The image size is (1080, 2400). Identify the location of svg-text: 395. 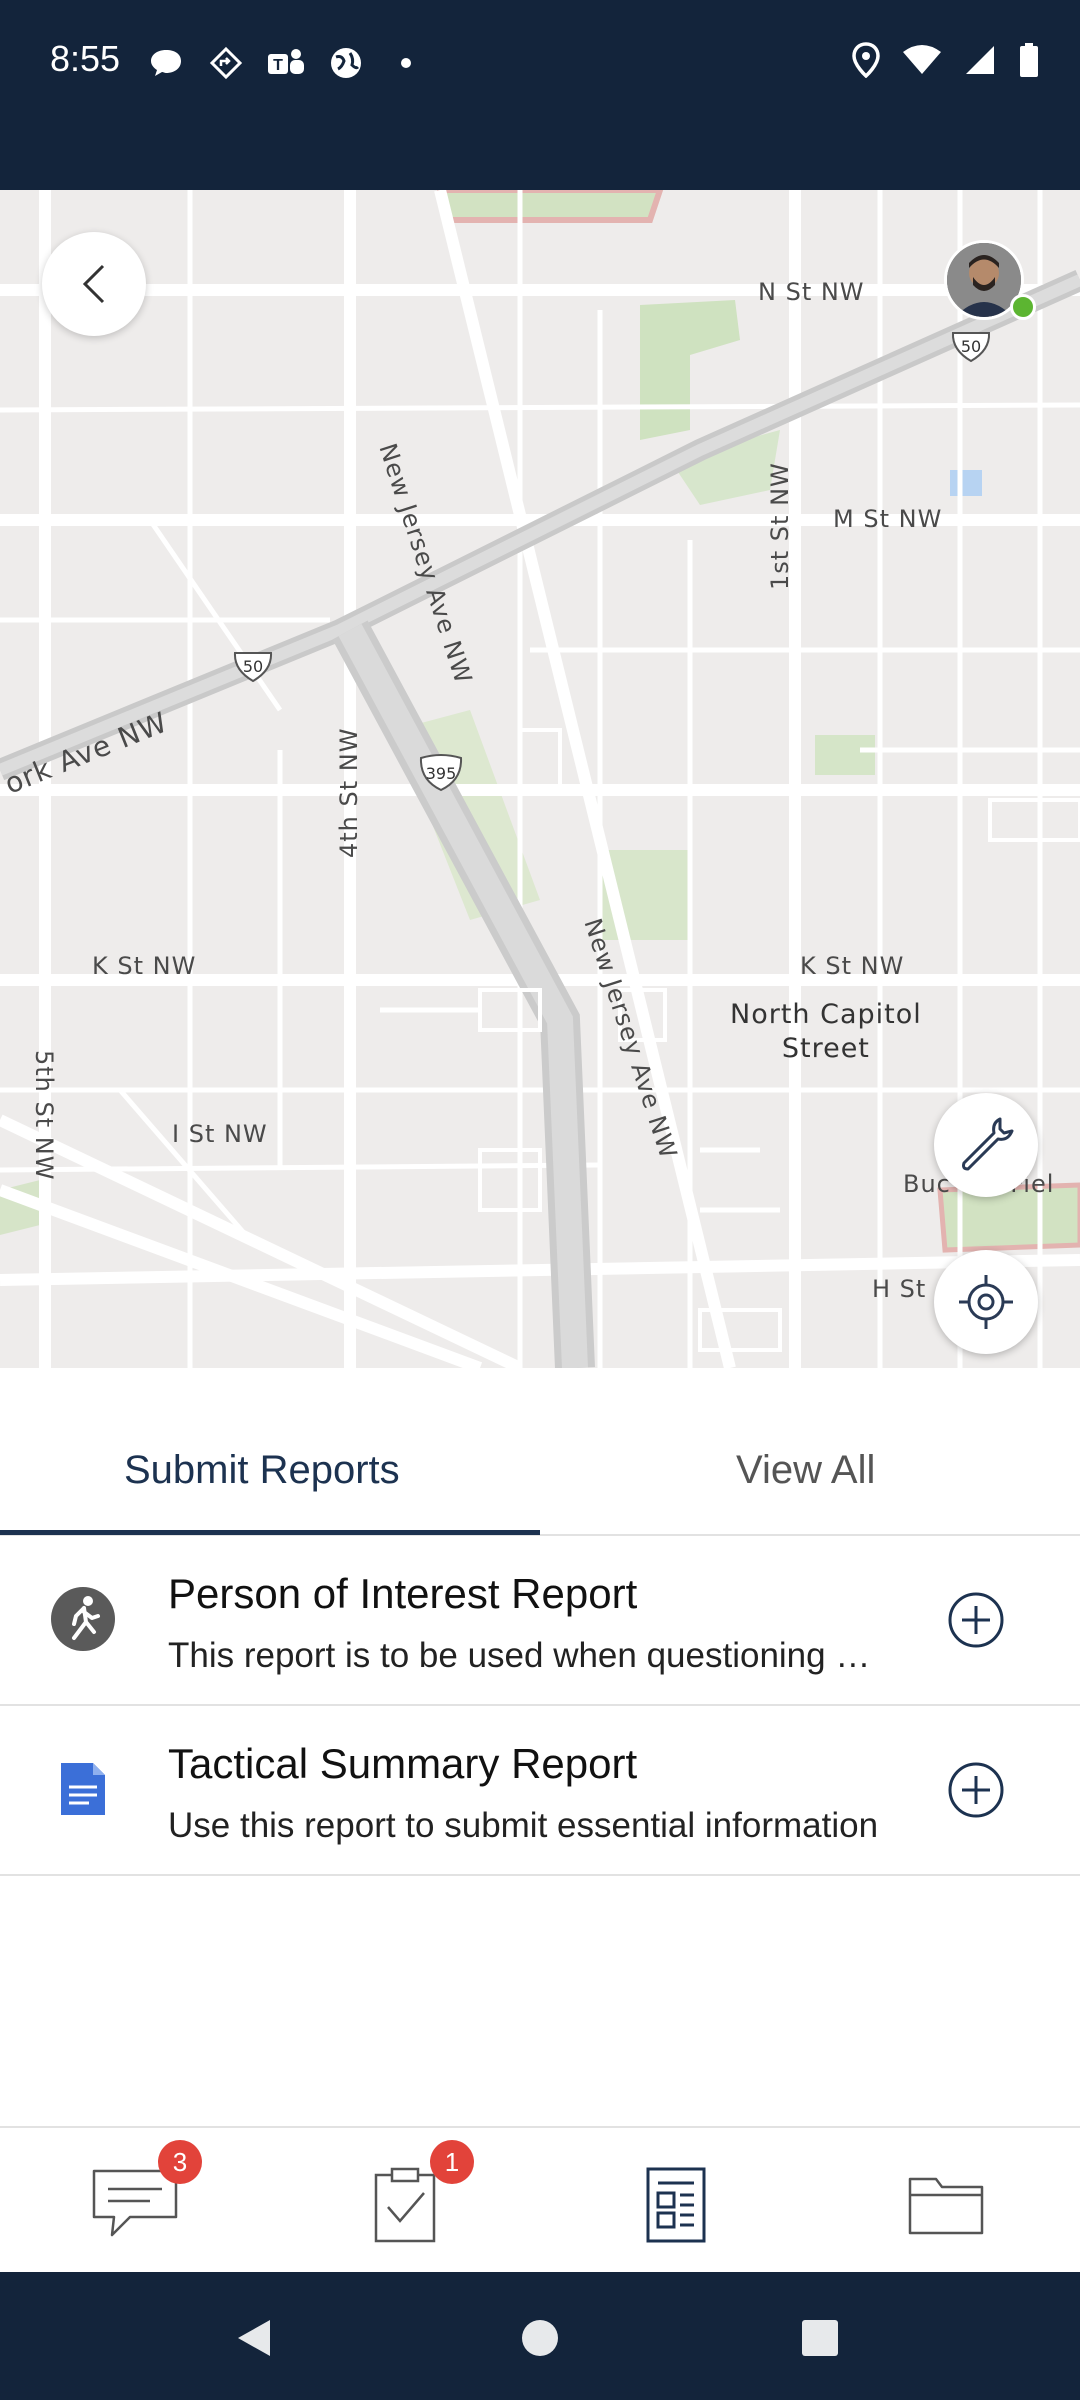
(441, 773).